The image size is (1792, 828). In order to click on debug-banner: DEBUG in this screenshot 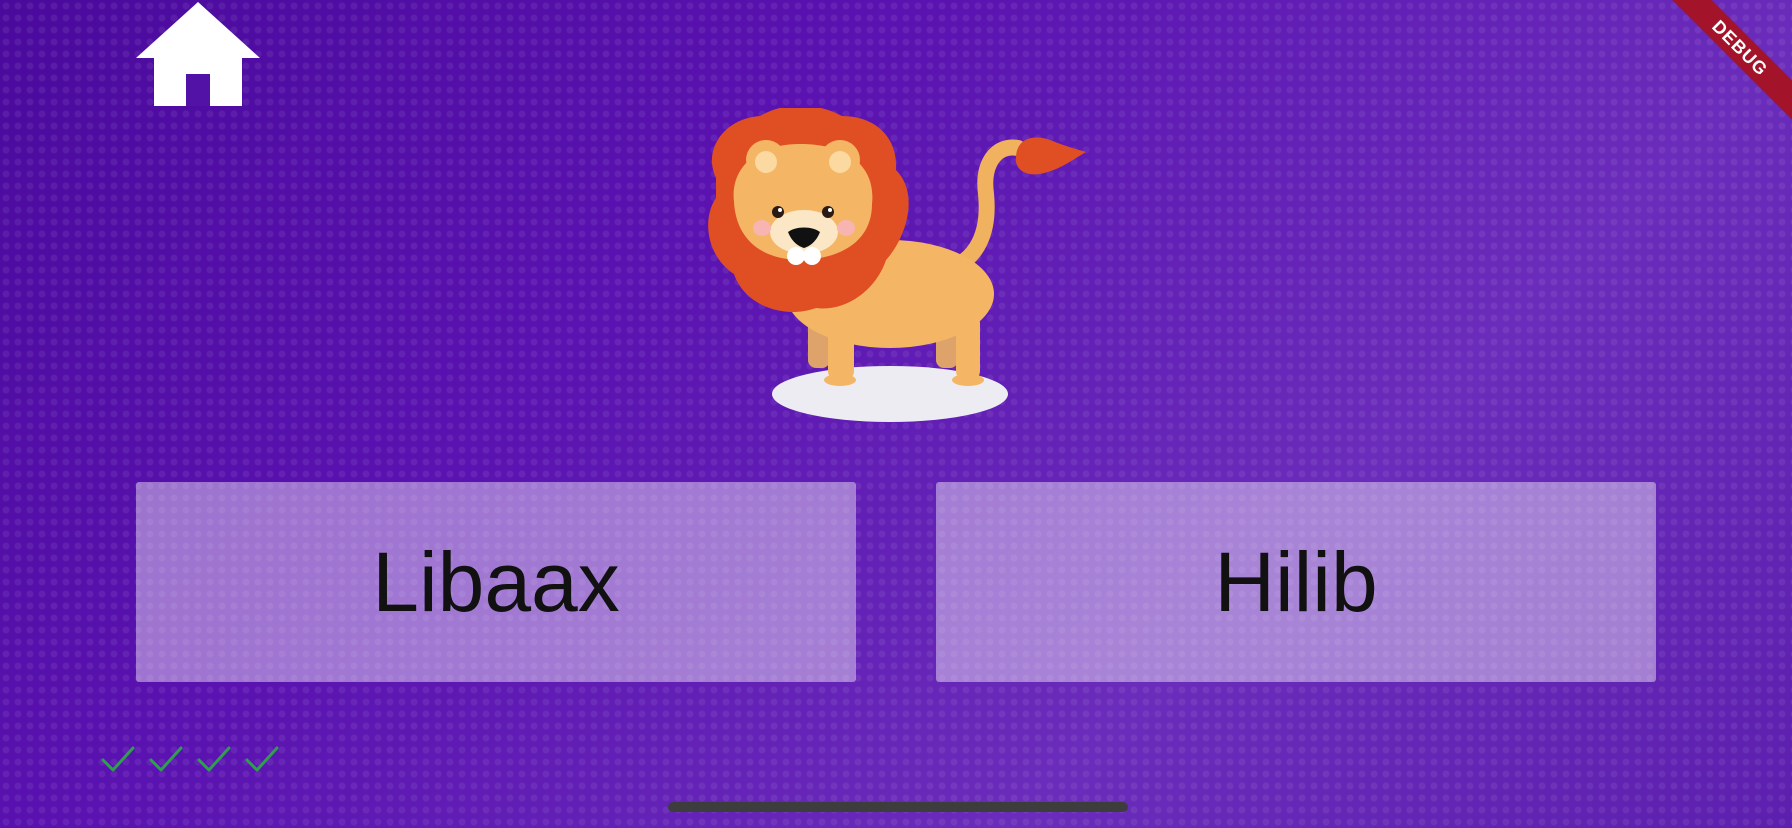, I will do `click(1722, 70)`.